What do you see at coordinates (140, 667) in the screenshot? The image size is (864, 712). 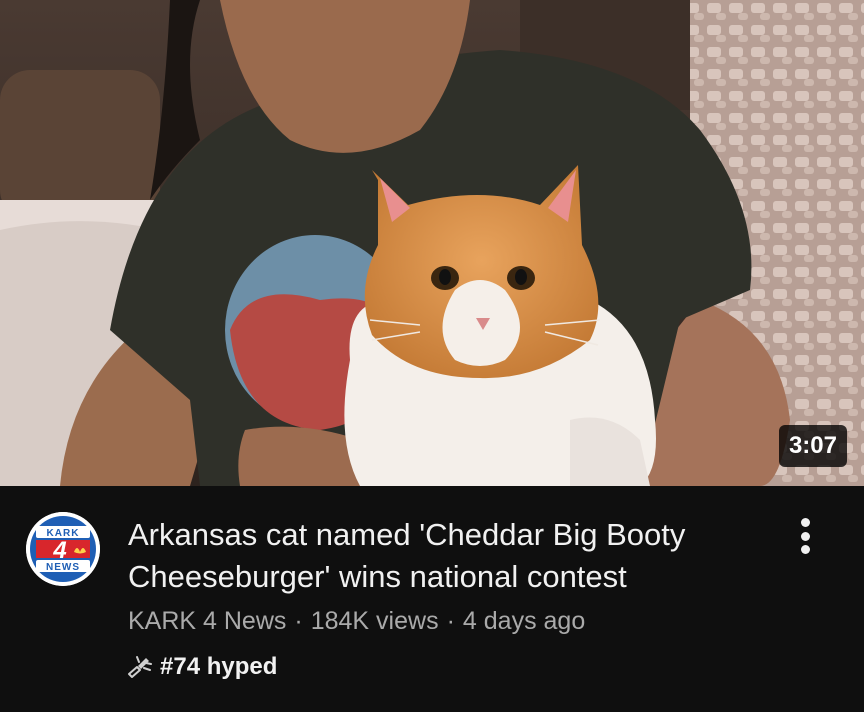 I see `hype-megaphone-icon` at bounding box center [140, 667].